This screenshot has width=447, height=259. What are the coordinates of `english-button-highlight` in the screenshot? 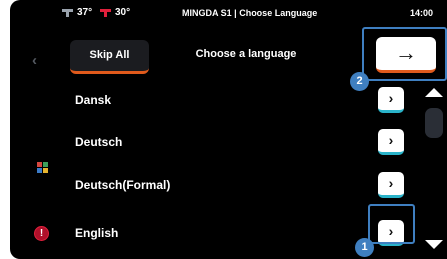 It's located at (391, 224).